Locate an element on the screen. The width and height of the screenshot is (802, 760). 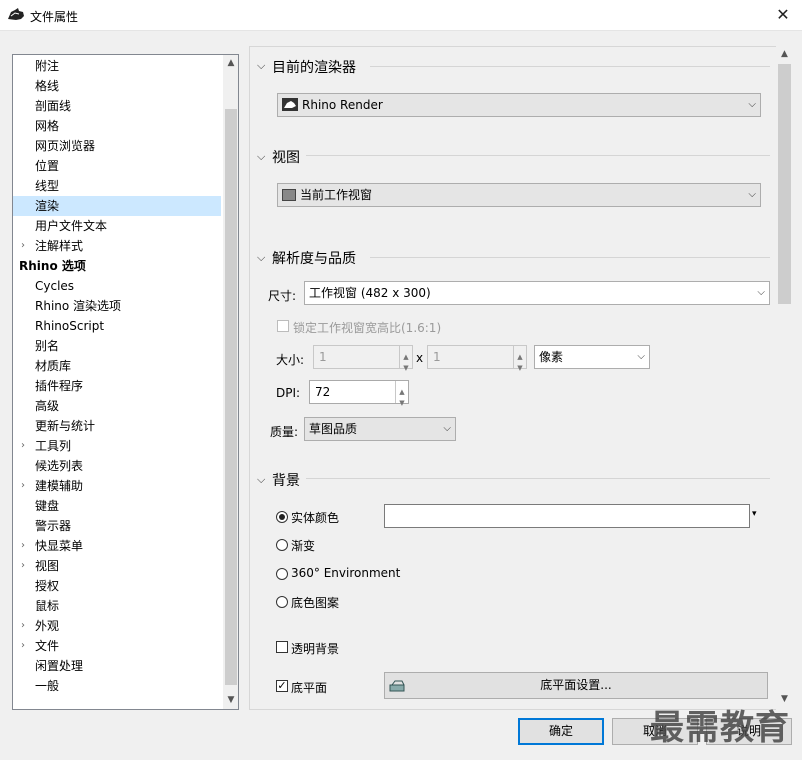
tree-item: 授权 is located at coordinates (117, 586).